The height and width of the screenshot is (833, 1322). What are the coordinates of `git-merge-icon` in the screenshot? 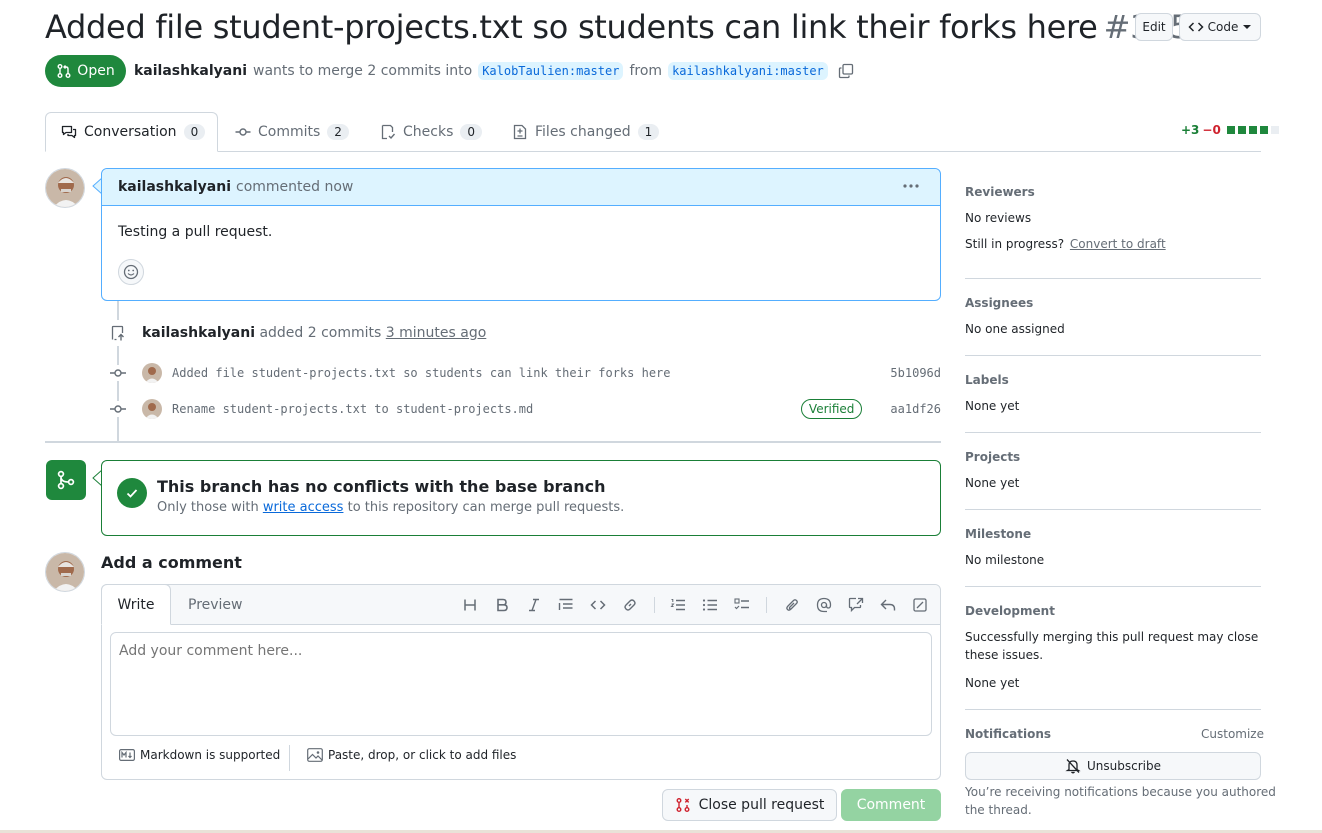 It's located at (66, 480).